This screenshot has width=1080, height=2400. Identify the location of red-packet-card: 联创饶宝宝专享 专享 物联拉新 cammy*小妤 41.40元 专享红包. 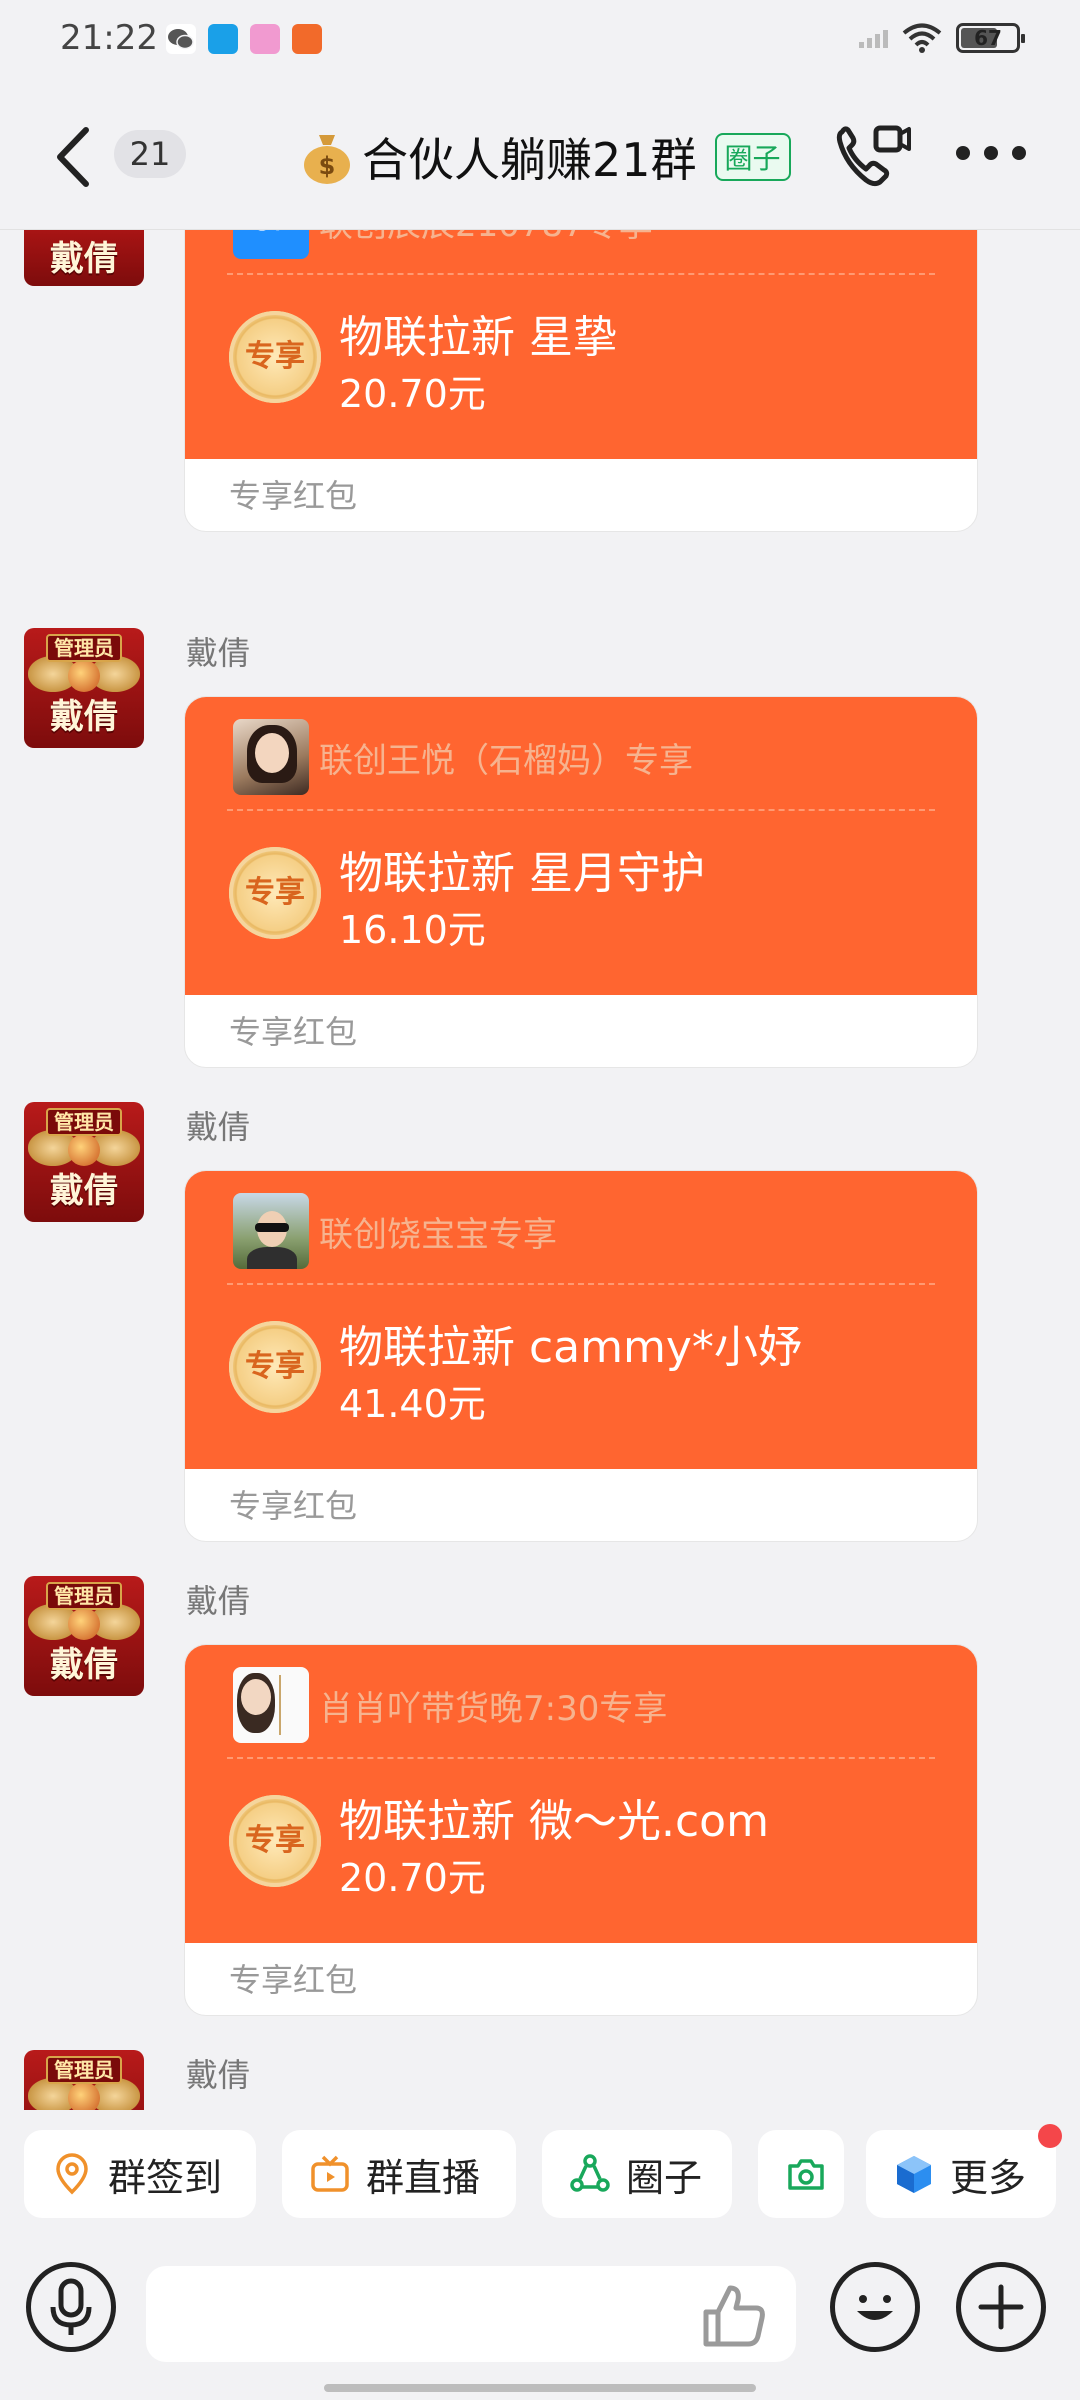
(581, 1356).